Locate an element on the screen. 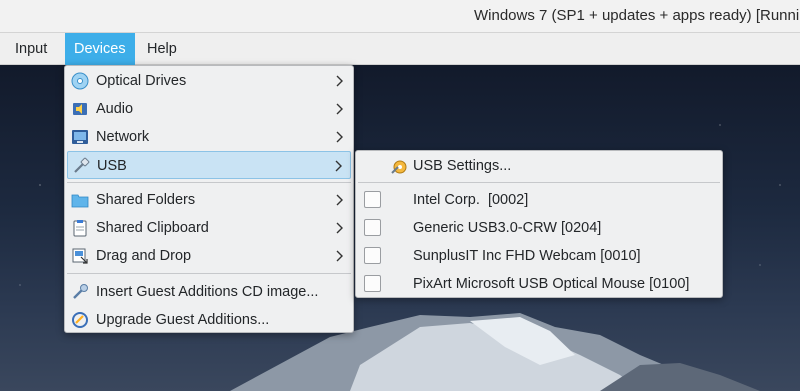 Image resolution: width=800 pixels, height=391 pixels. usb-settings-icon is located at coordinates (399, 167).